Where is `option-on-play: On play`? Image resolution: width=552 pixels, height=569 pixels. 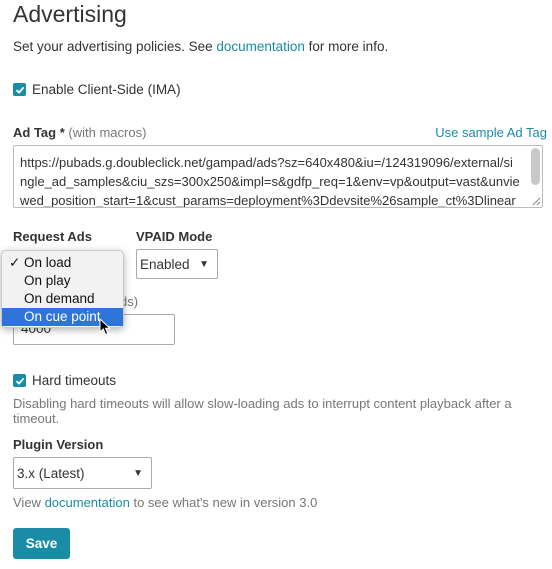
option-on-play: On play is located at coordinates (62, 281).